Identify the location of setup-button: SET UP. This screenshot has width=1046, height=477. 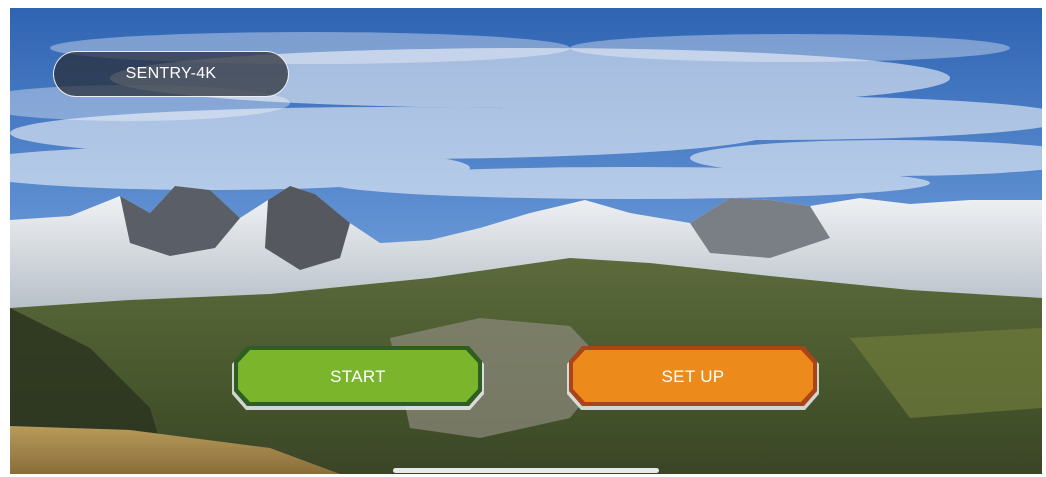
(693, 379).